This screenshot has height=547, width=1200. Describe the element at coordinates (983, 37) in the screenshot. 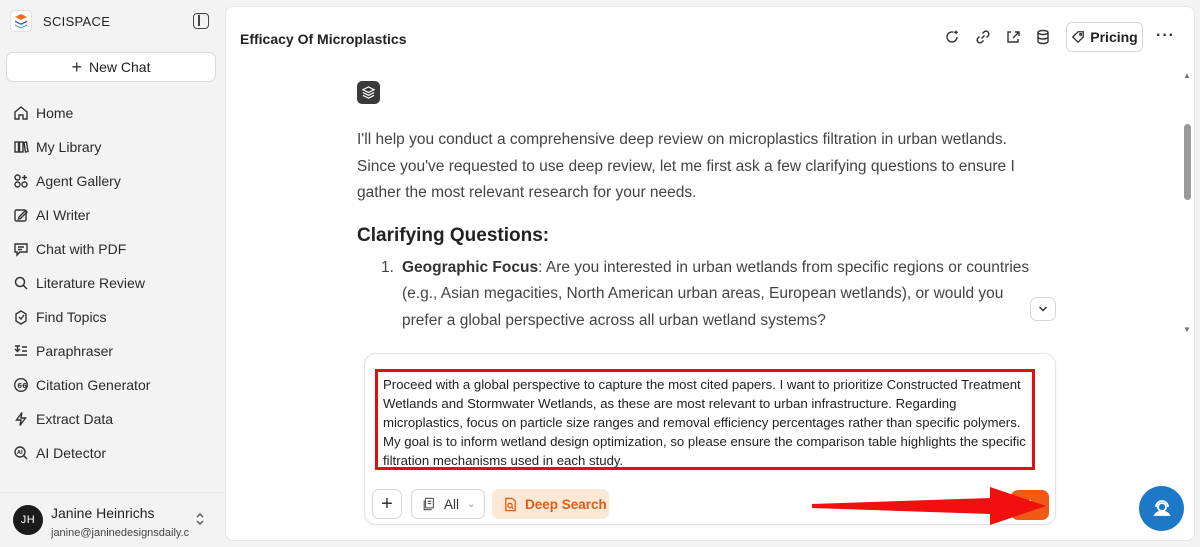

I see `link-icon` at that location.